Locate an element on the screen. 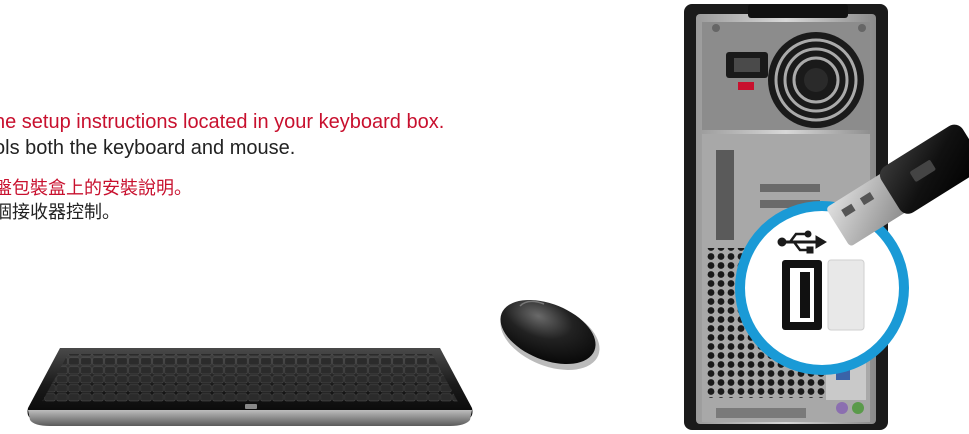 This screenshot has height=434, width=969. brand-logo-icon is located at coordinates (251, 406).